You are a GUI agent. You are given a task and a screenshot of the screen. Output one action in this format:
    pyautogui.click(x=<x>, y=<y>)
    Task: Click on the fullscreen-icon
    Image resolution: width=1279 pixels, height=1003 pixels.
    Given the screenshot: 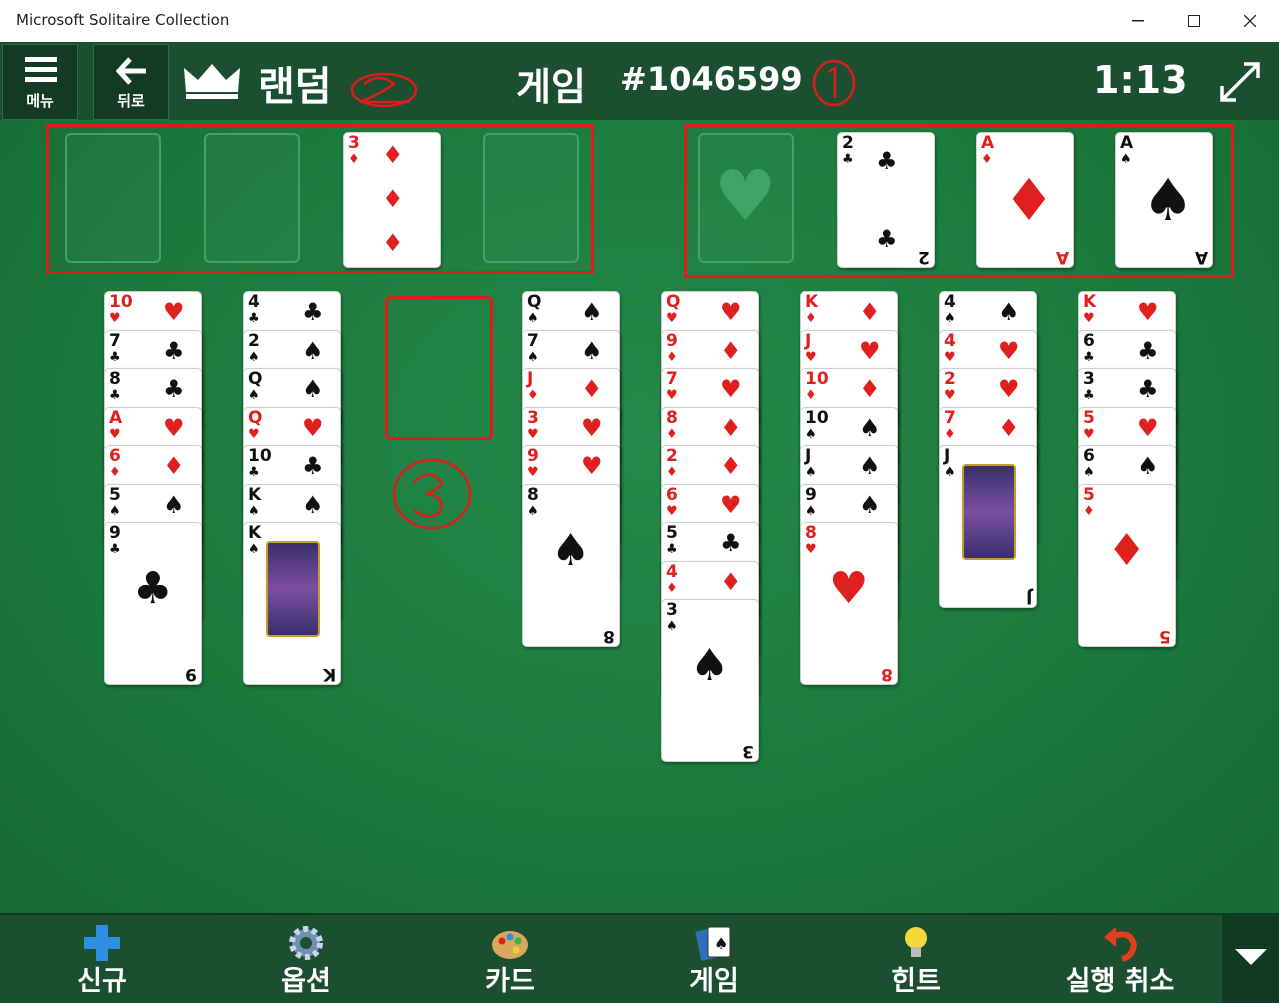 What is the action you would take?
    pyautogui.click(x=1240, y=82)
    